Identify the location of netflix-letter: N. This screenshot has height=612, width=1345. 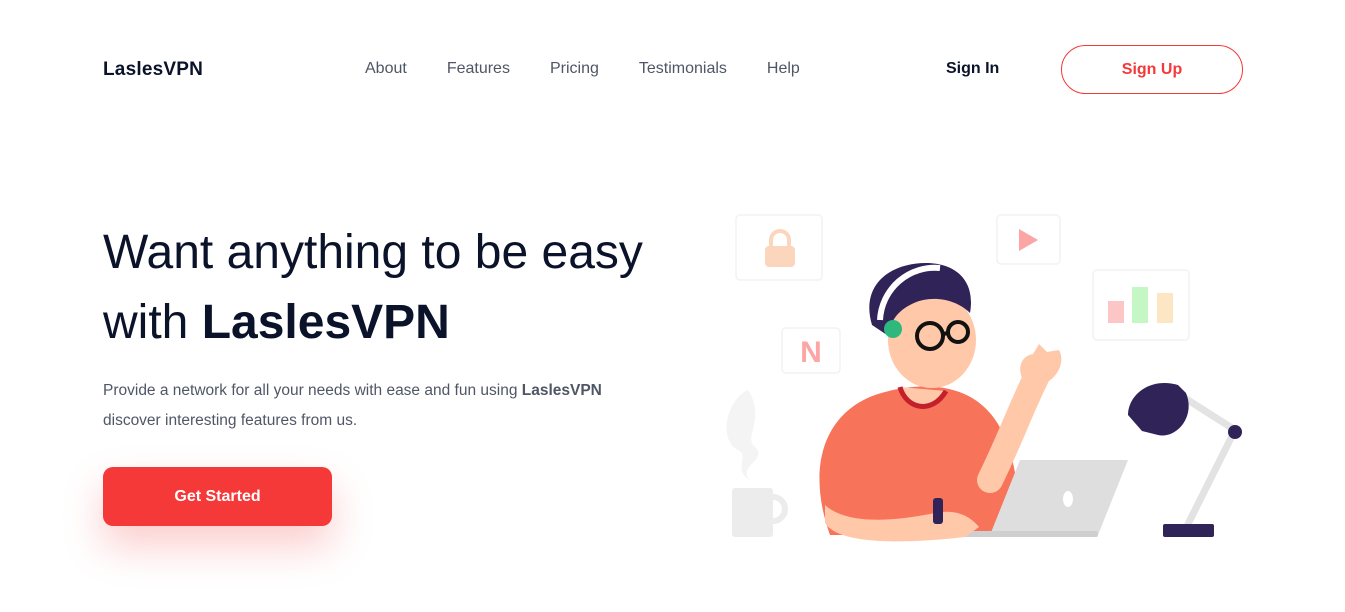
(811, 352).